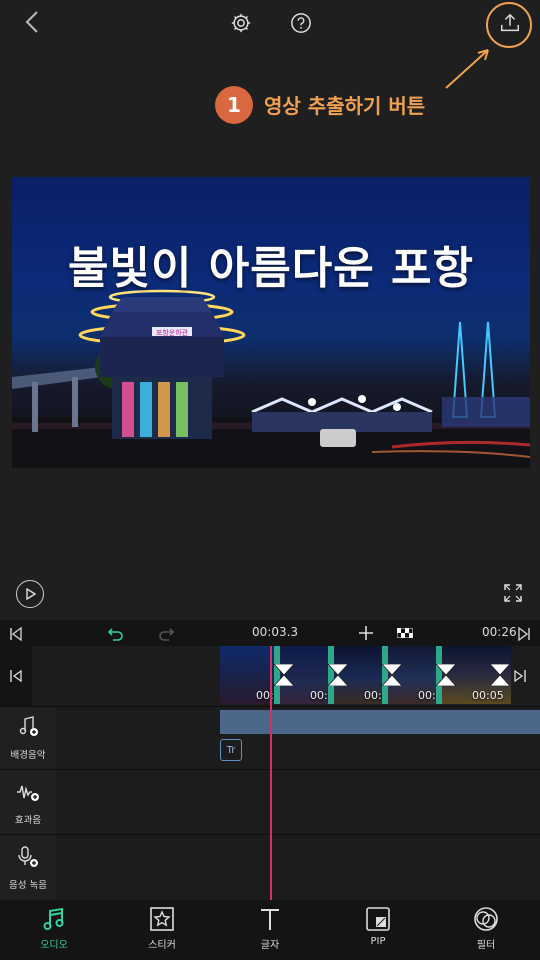 The image size is (540, 960). I want to click on bgm-audio-track, so click(380, 722).